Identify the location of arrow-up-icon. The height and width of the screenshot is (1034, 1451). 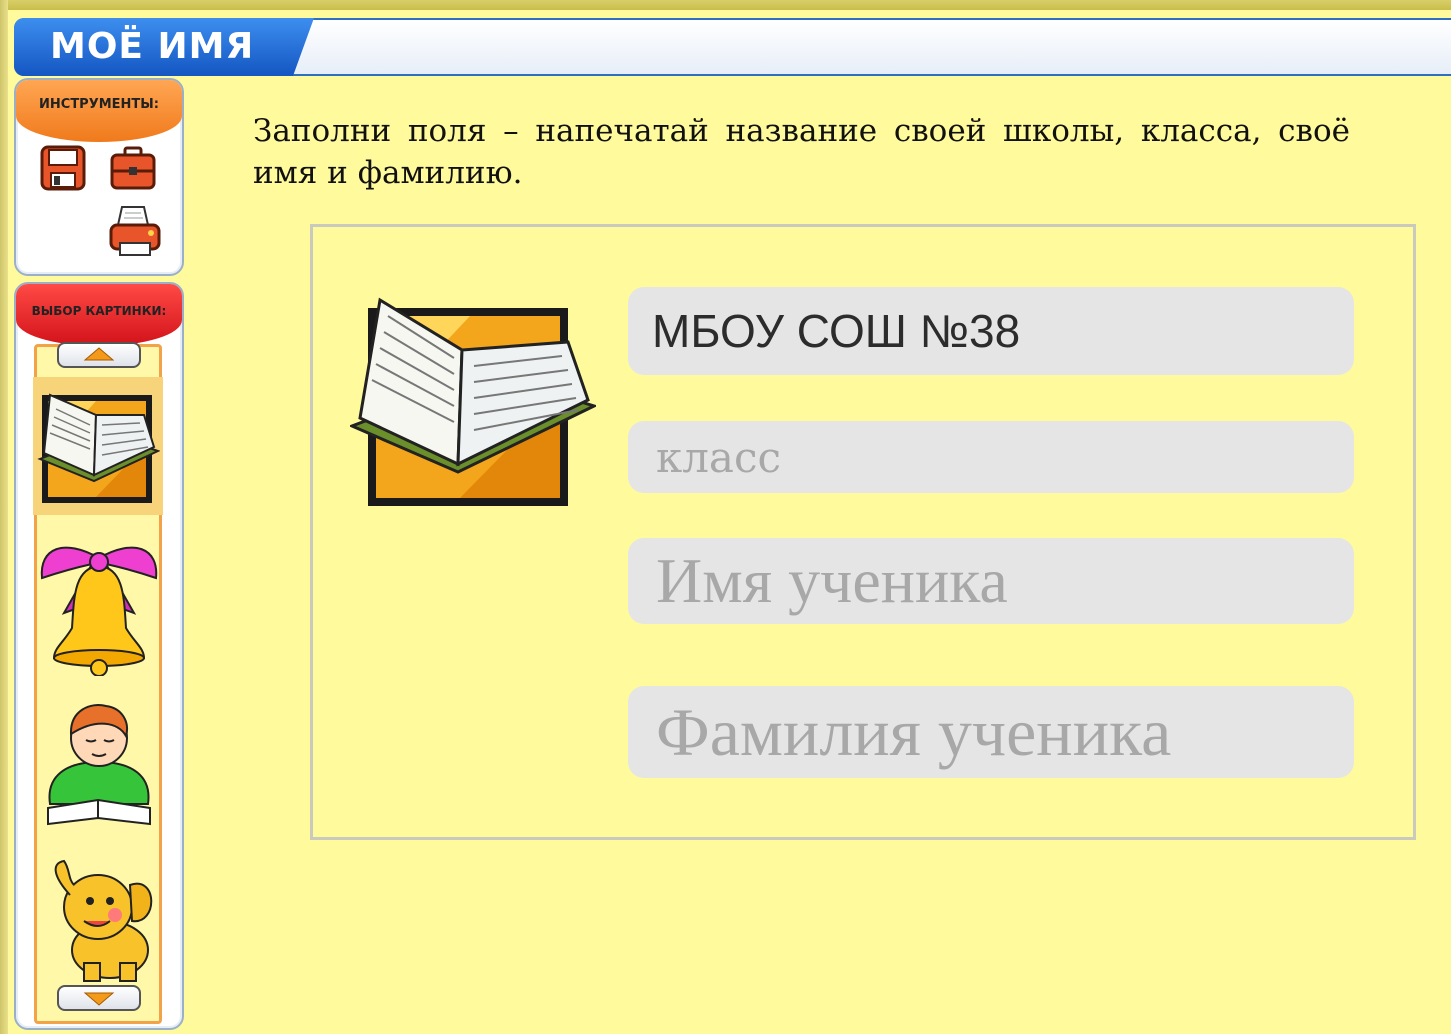
(99, 354).